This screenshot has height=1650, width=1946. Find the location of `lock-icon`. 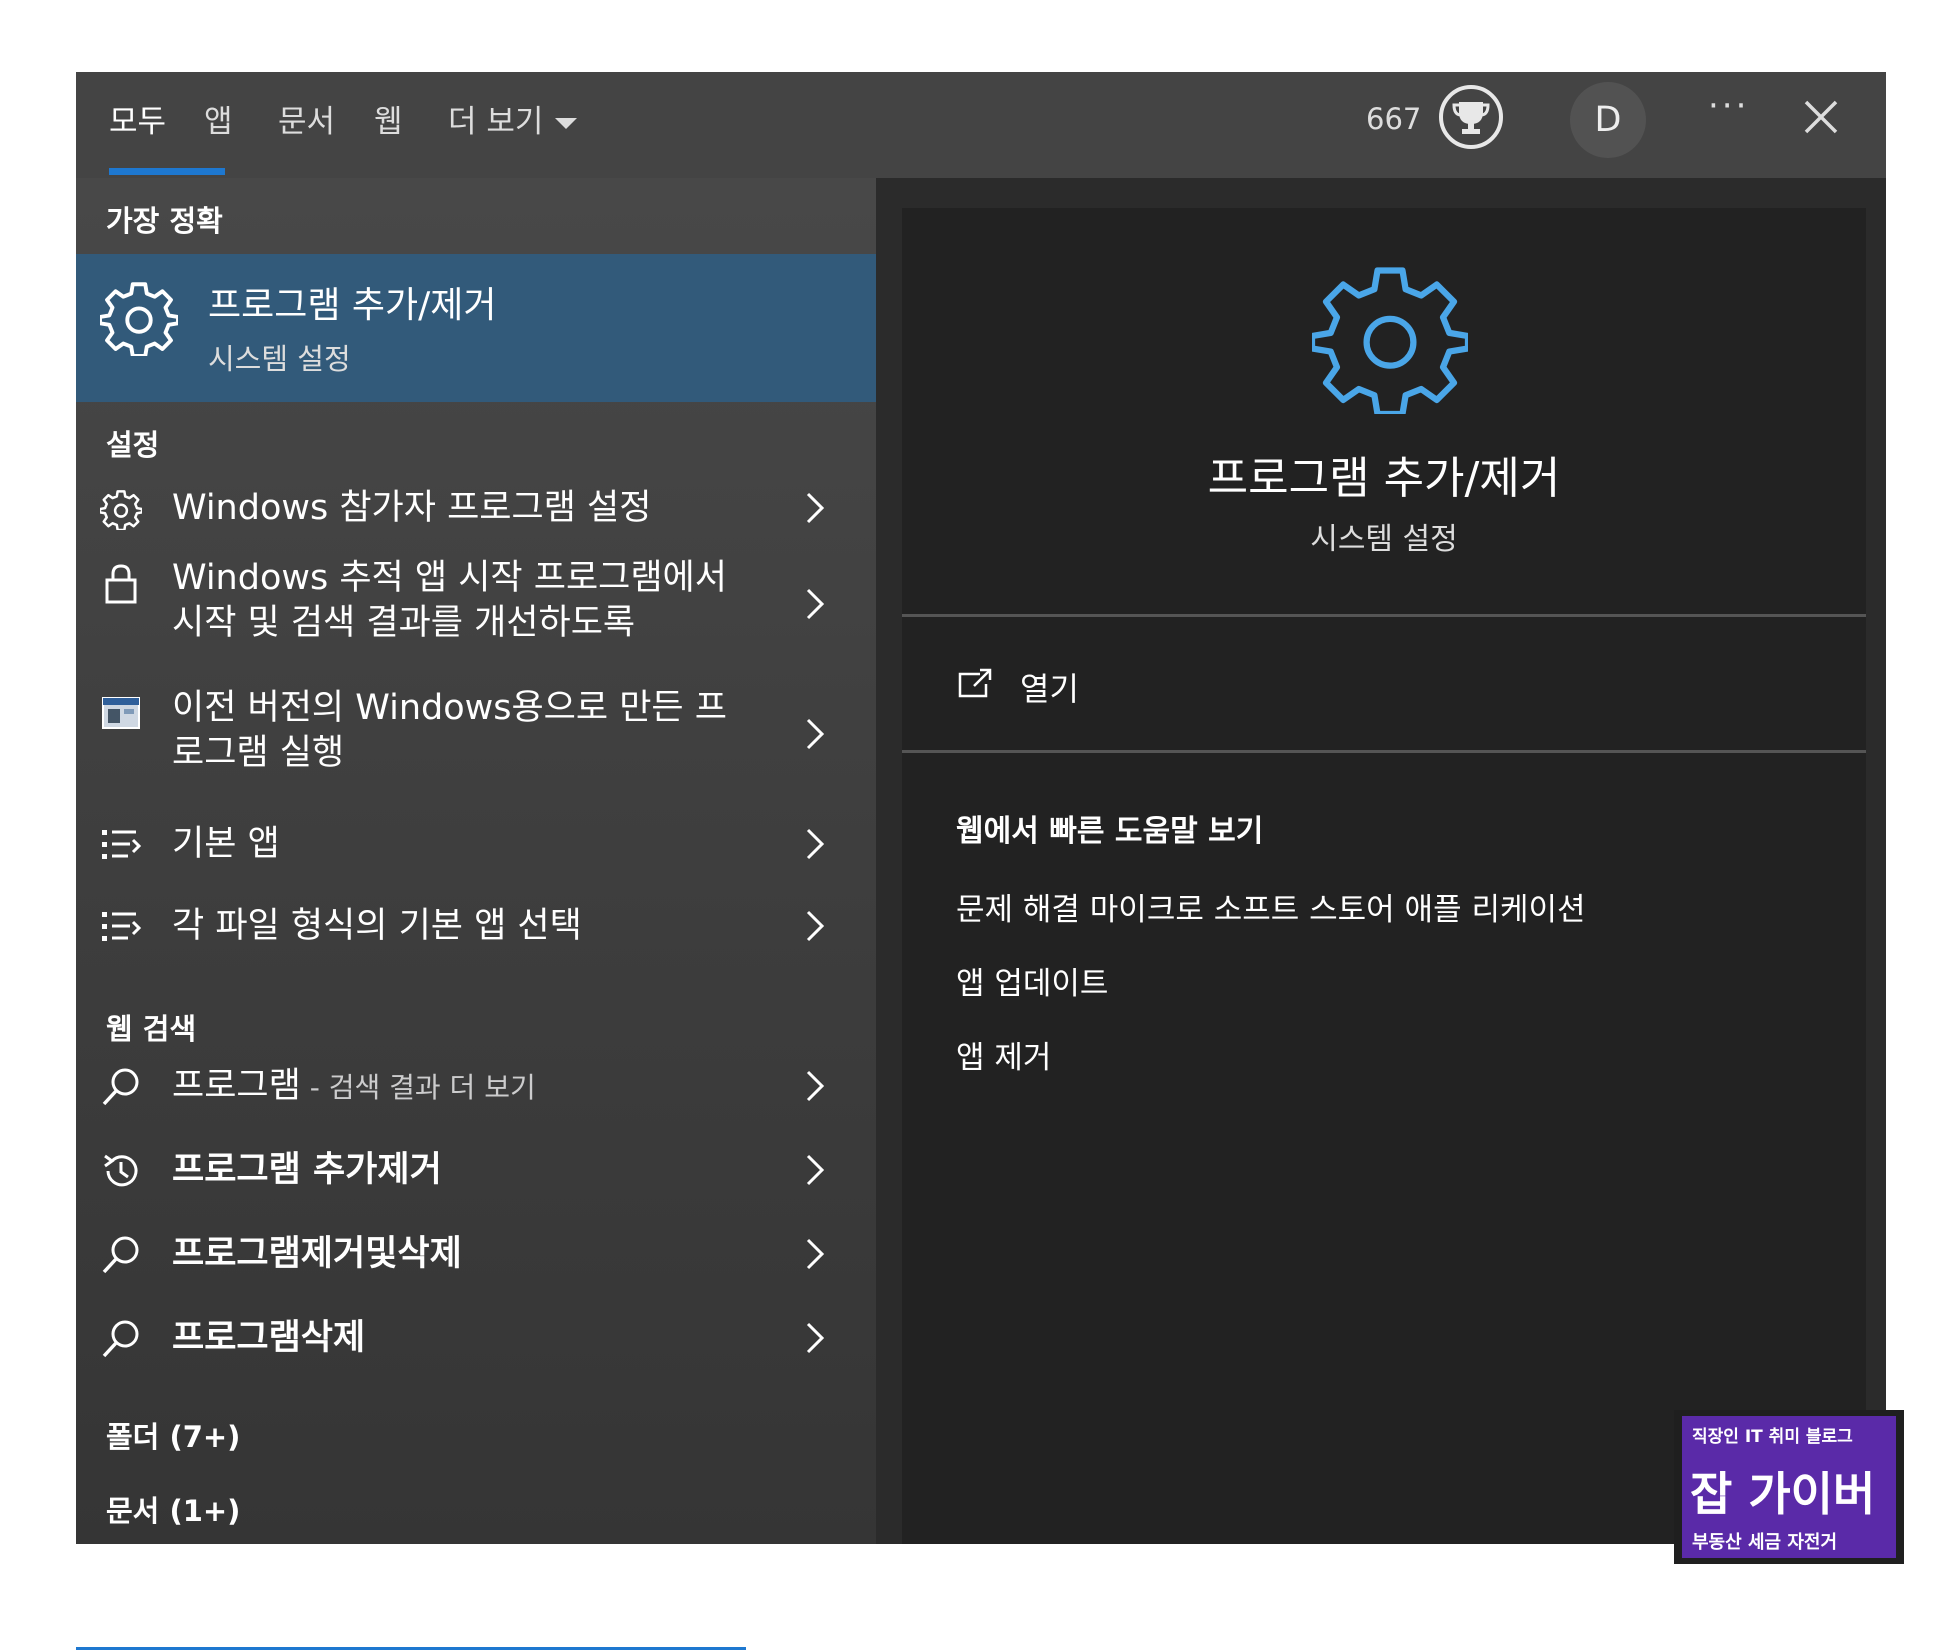

lock-icon is located at coordinates (121, 584).